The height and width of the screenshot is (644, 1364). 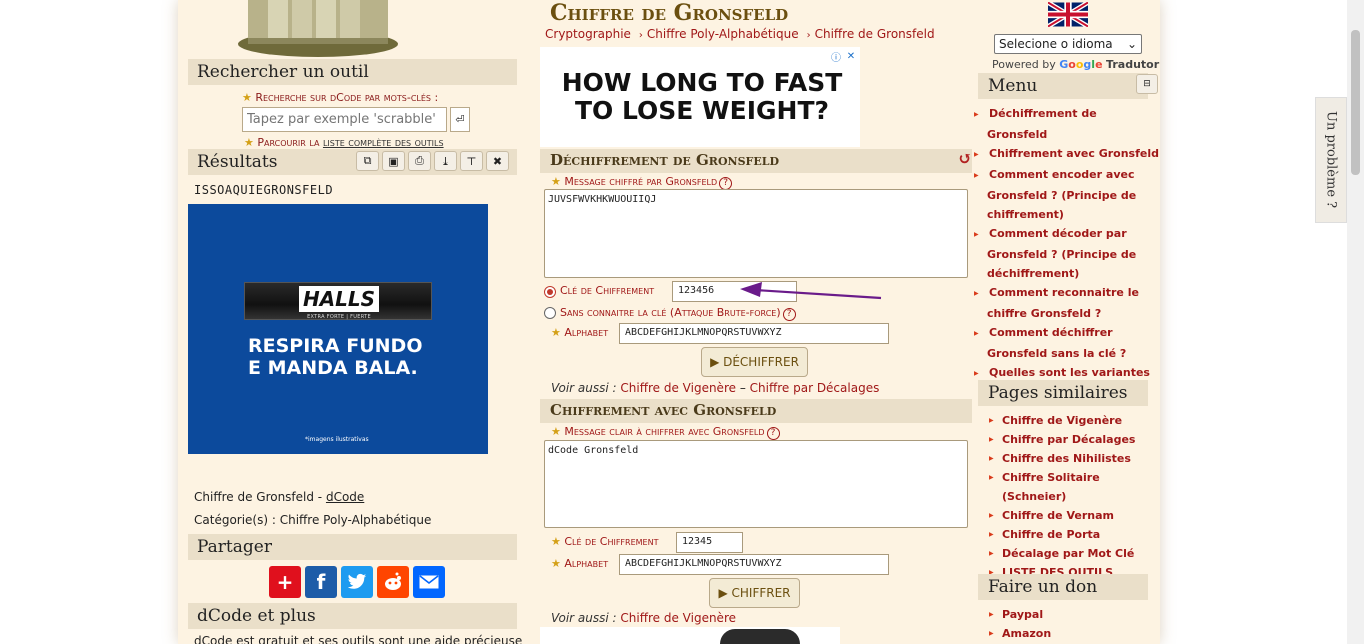 I want to click on cryptex-lock-image, so click(x=318, y=28).